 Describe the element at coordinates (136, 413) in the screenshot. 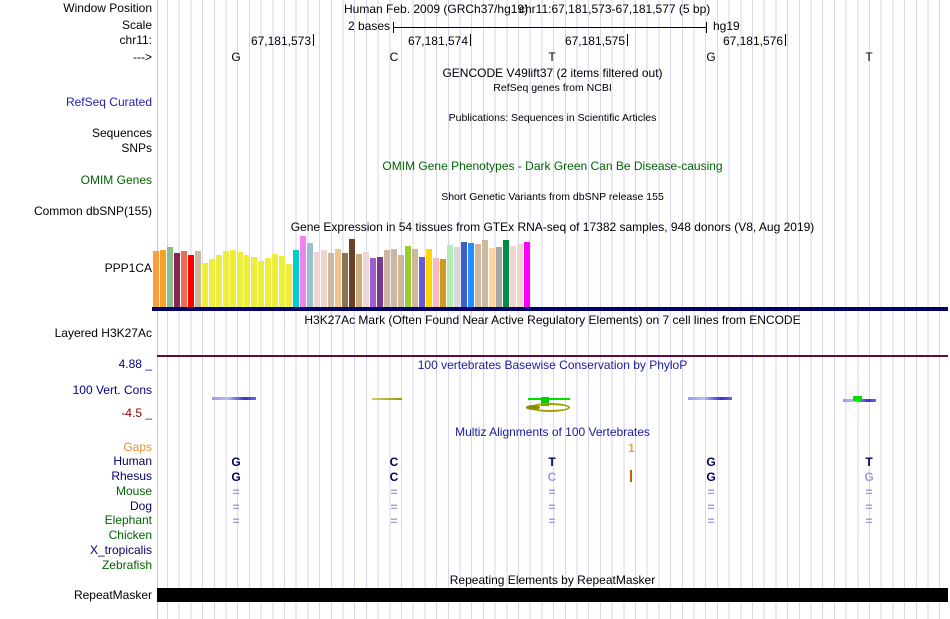

I see `track-label-4-5: -4.5 _` at that location.